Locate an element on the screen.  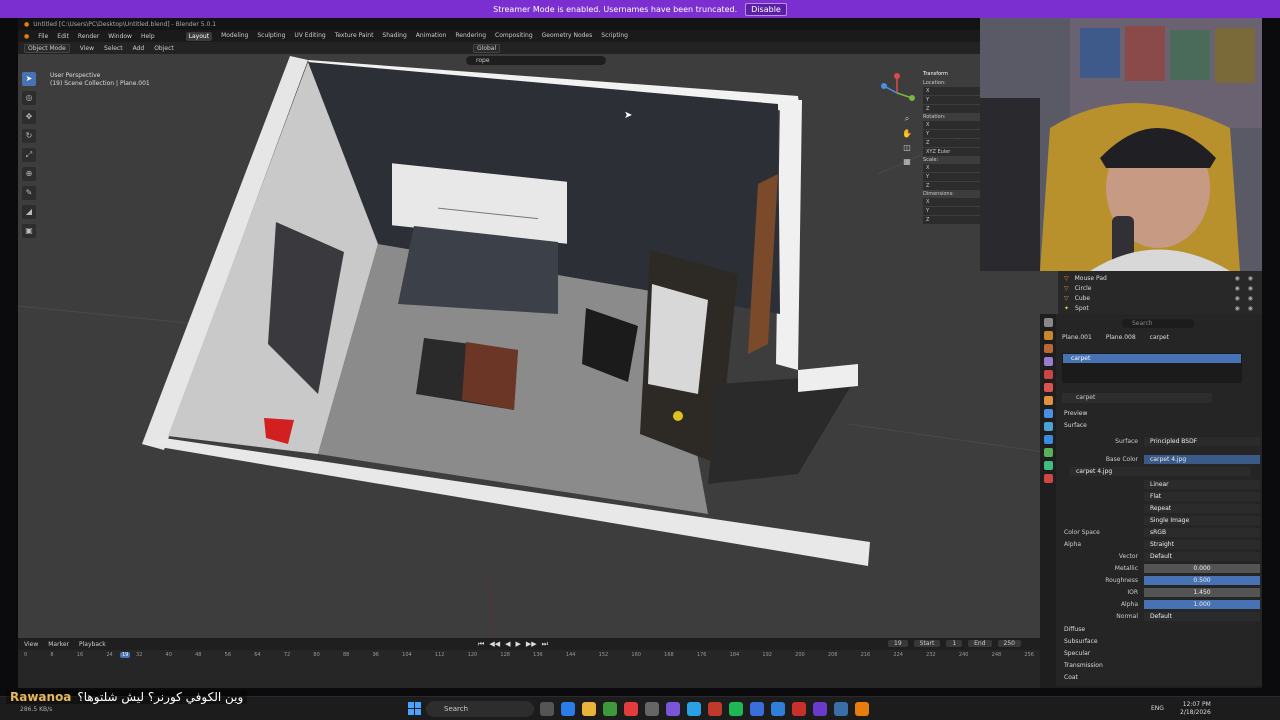
clock: 12:07 PM 2/18/2026 is located at coordinates (1195, 709).